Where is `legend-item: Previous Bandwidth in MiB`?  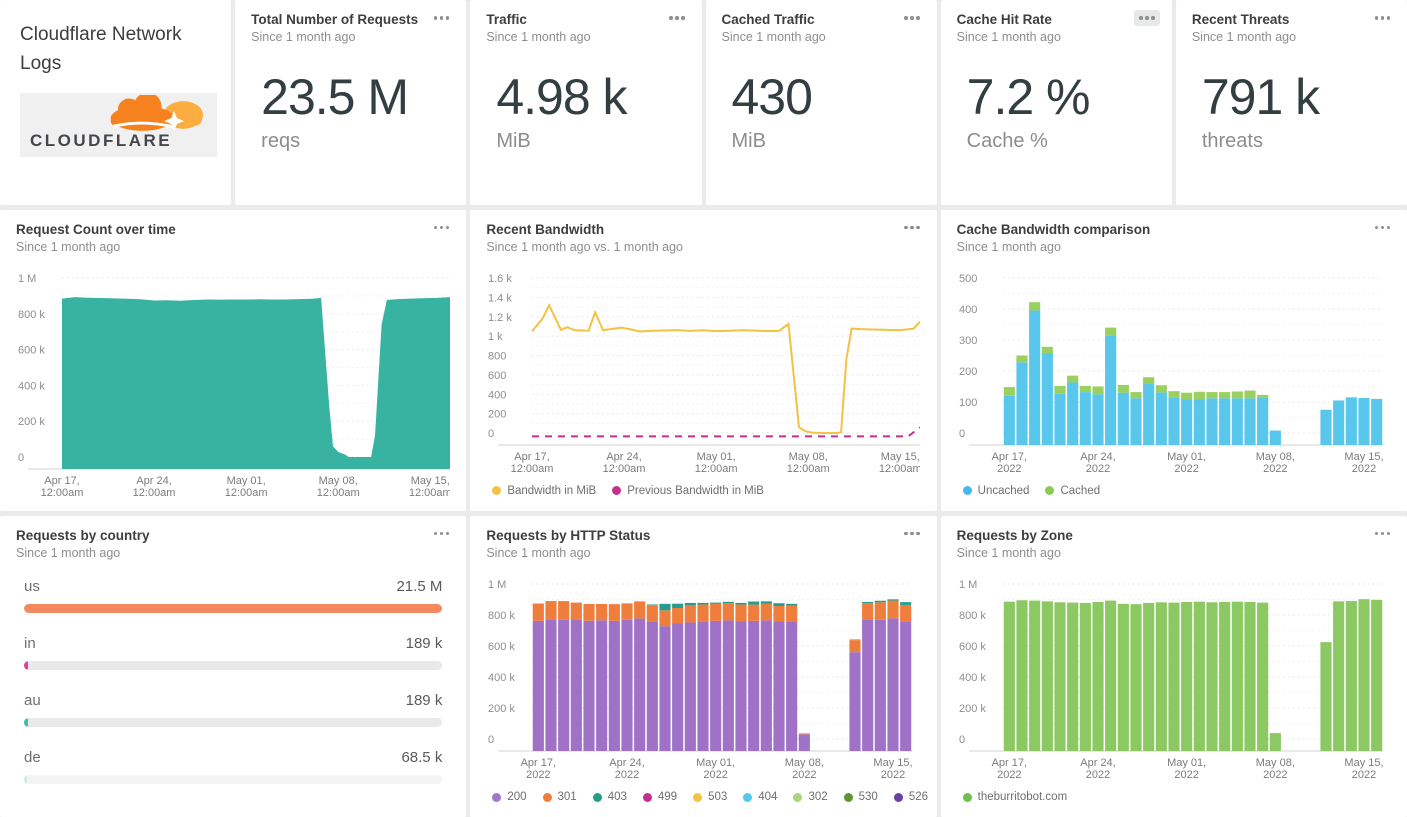 legend-item: Previous Bandwidth in MiB is located at coordinates (688, 491).